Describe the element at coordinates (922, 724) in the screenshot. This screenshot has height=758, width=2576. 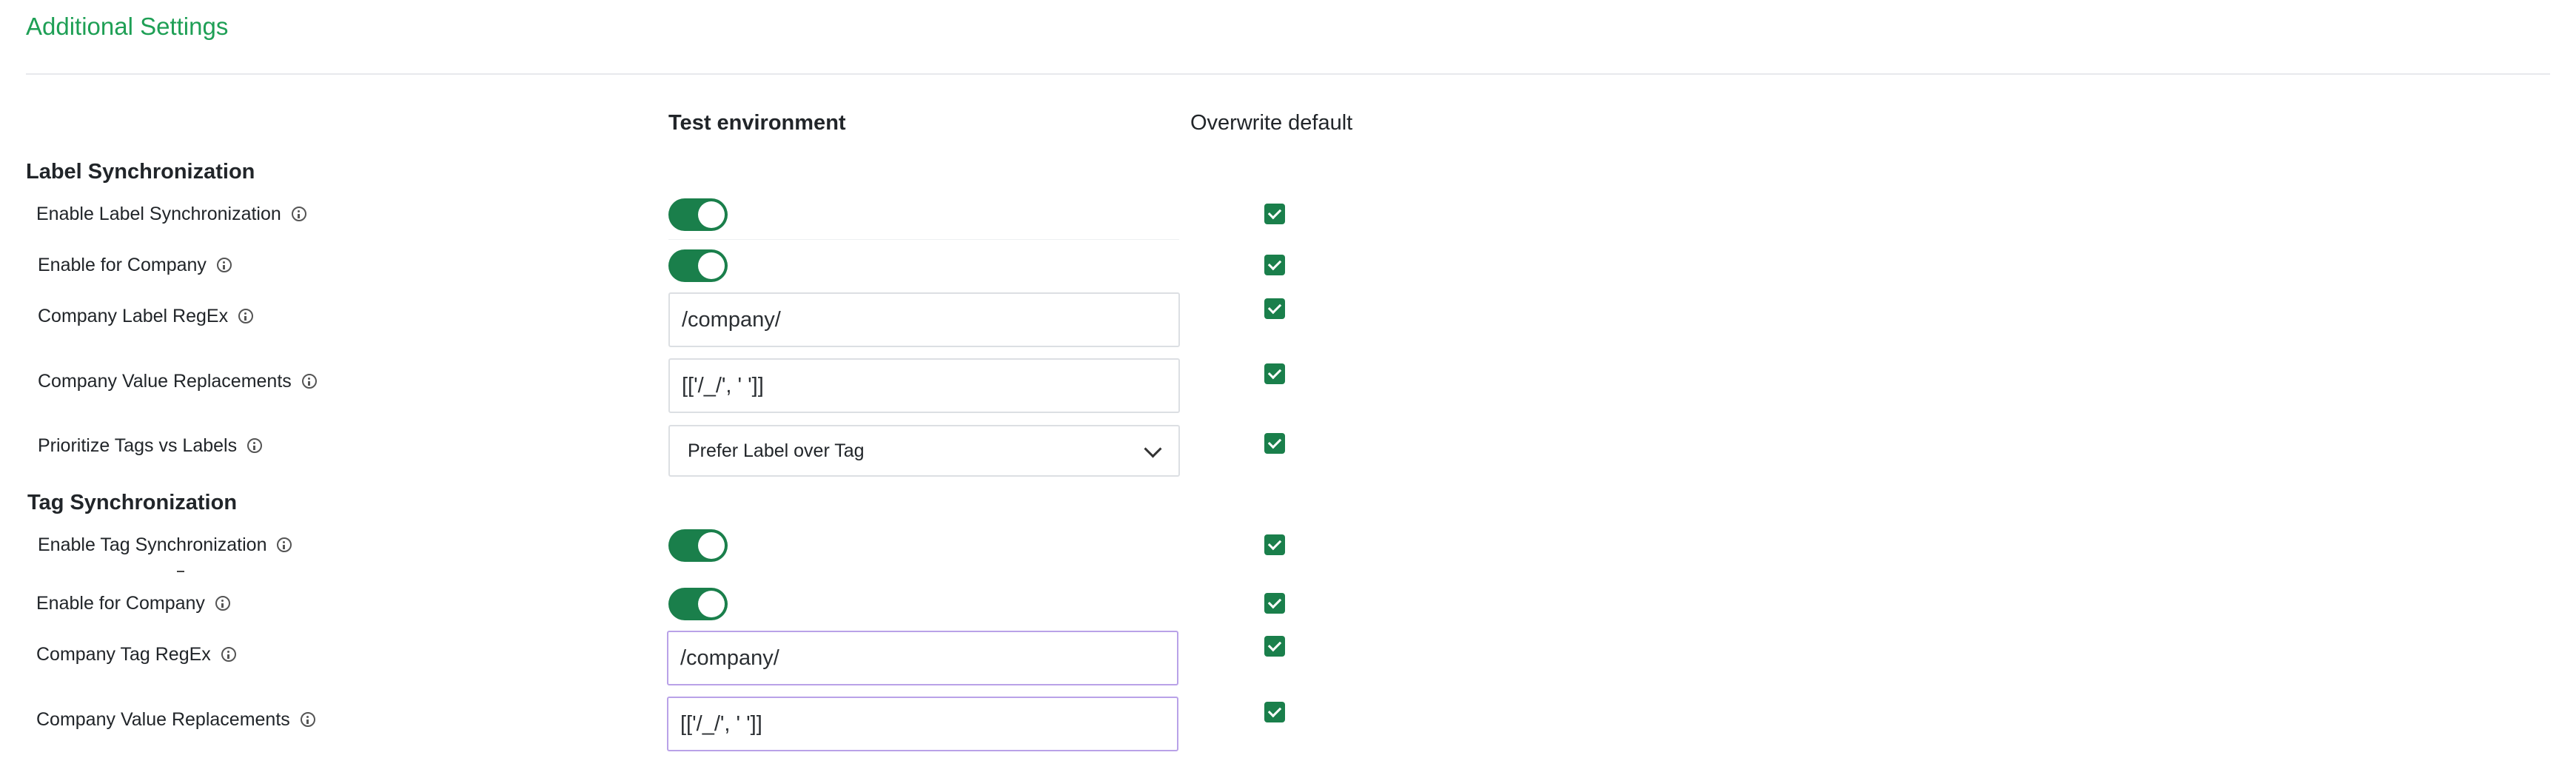
I see `tag-company-value-replacements-input: [['/_/', ' ']]` at that location.